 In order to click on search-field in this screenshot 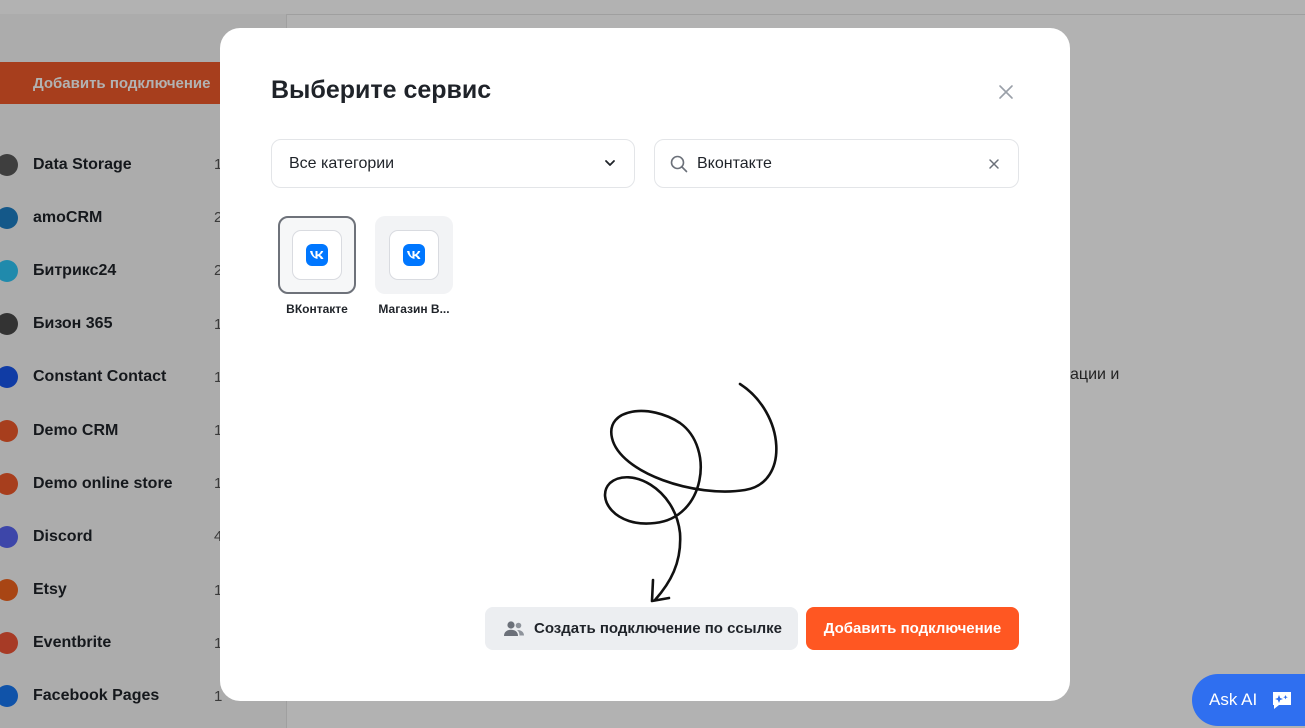, I will do `click(836, 163)`.